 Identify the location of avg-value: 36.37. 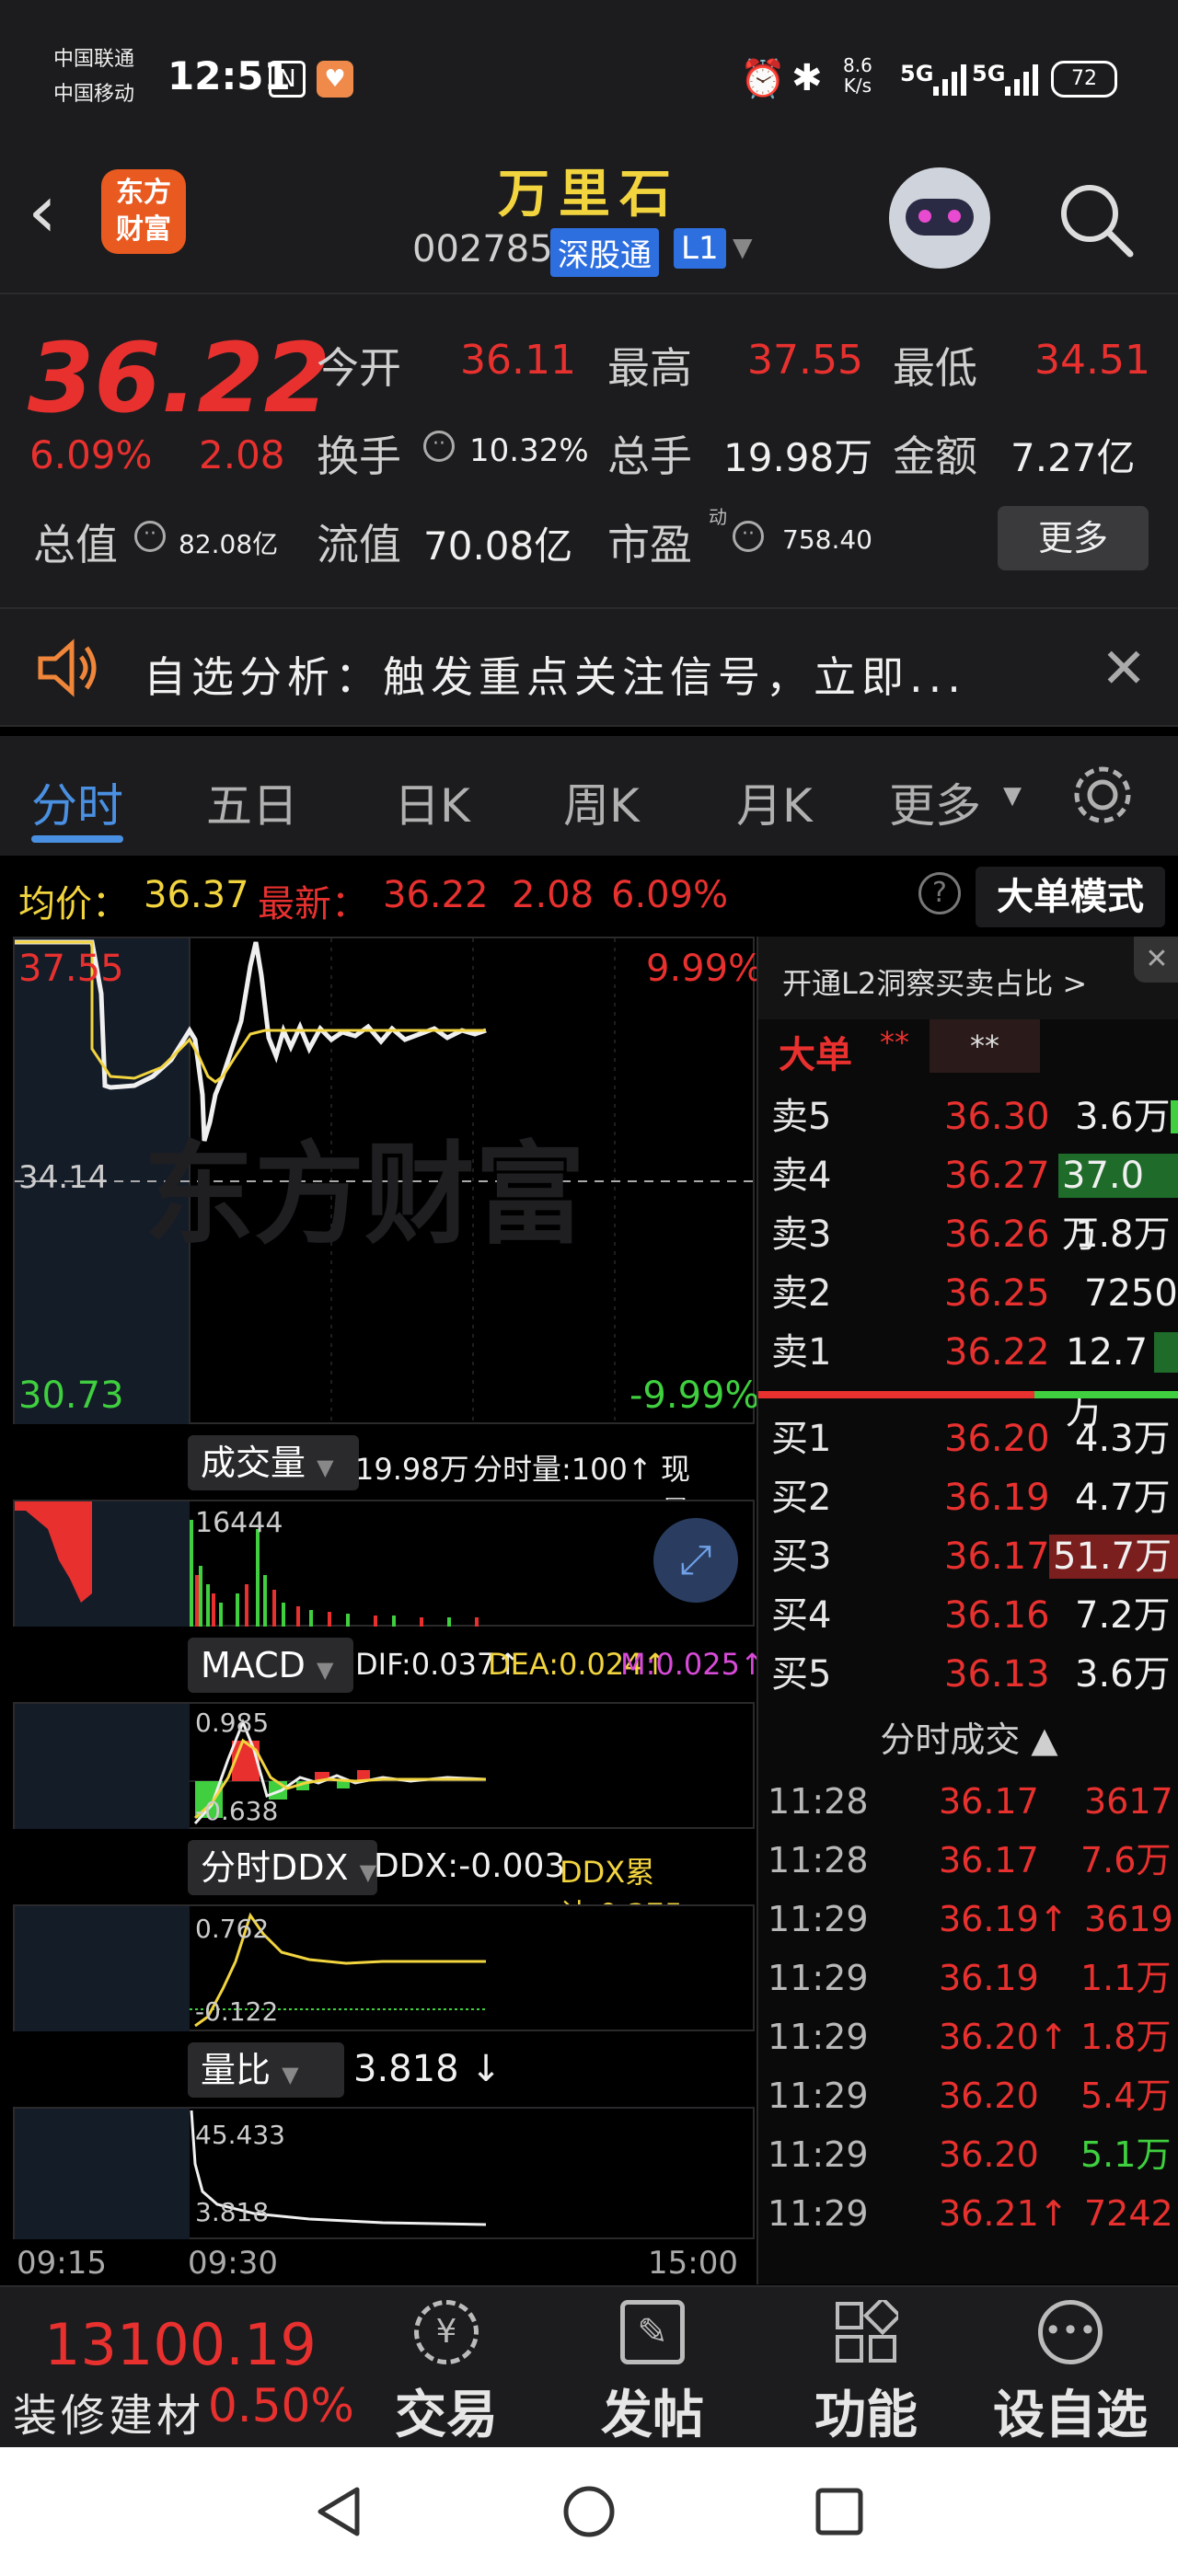
(196, 895).